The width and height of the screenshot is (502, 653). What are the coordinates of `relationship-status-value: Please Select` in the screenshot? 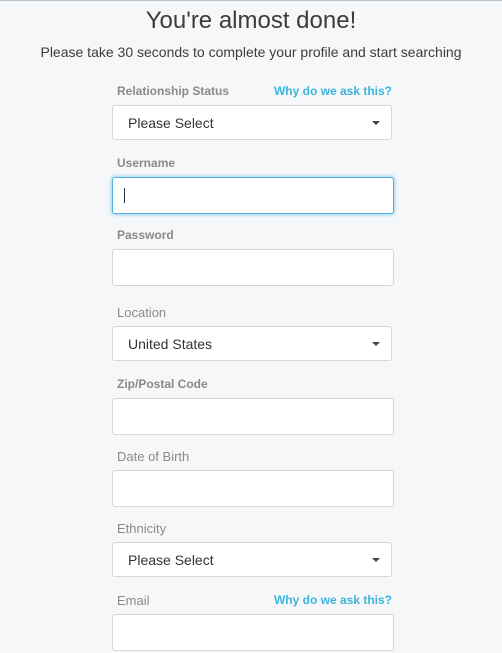 It's located at (171, 123).